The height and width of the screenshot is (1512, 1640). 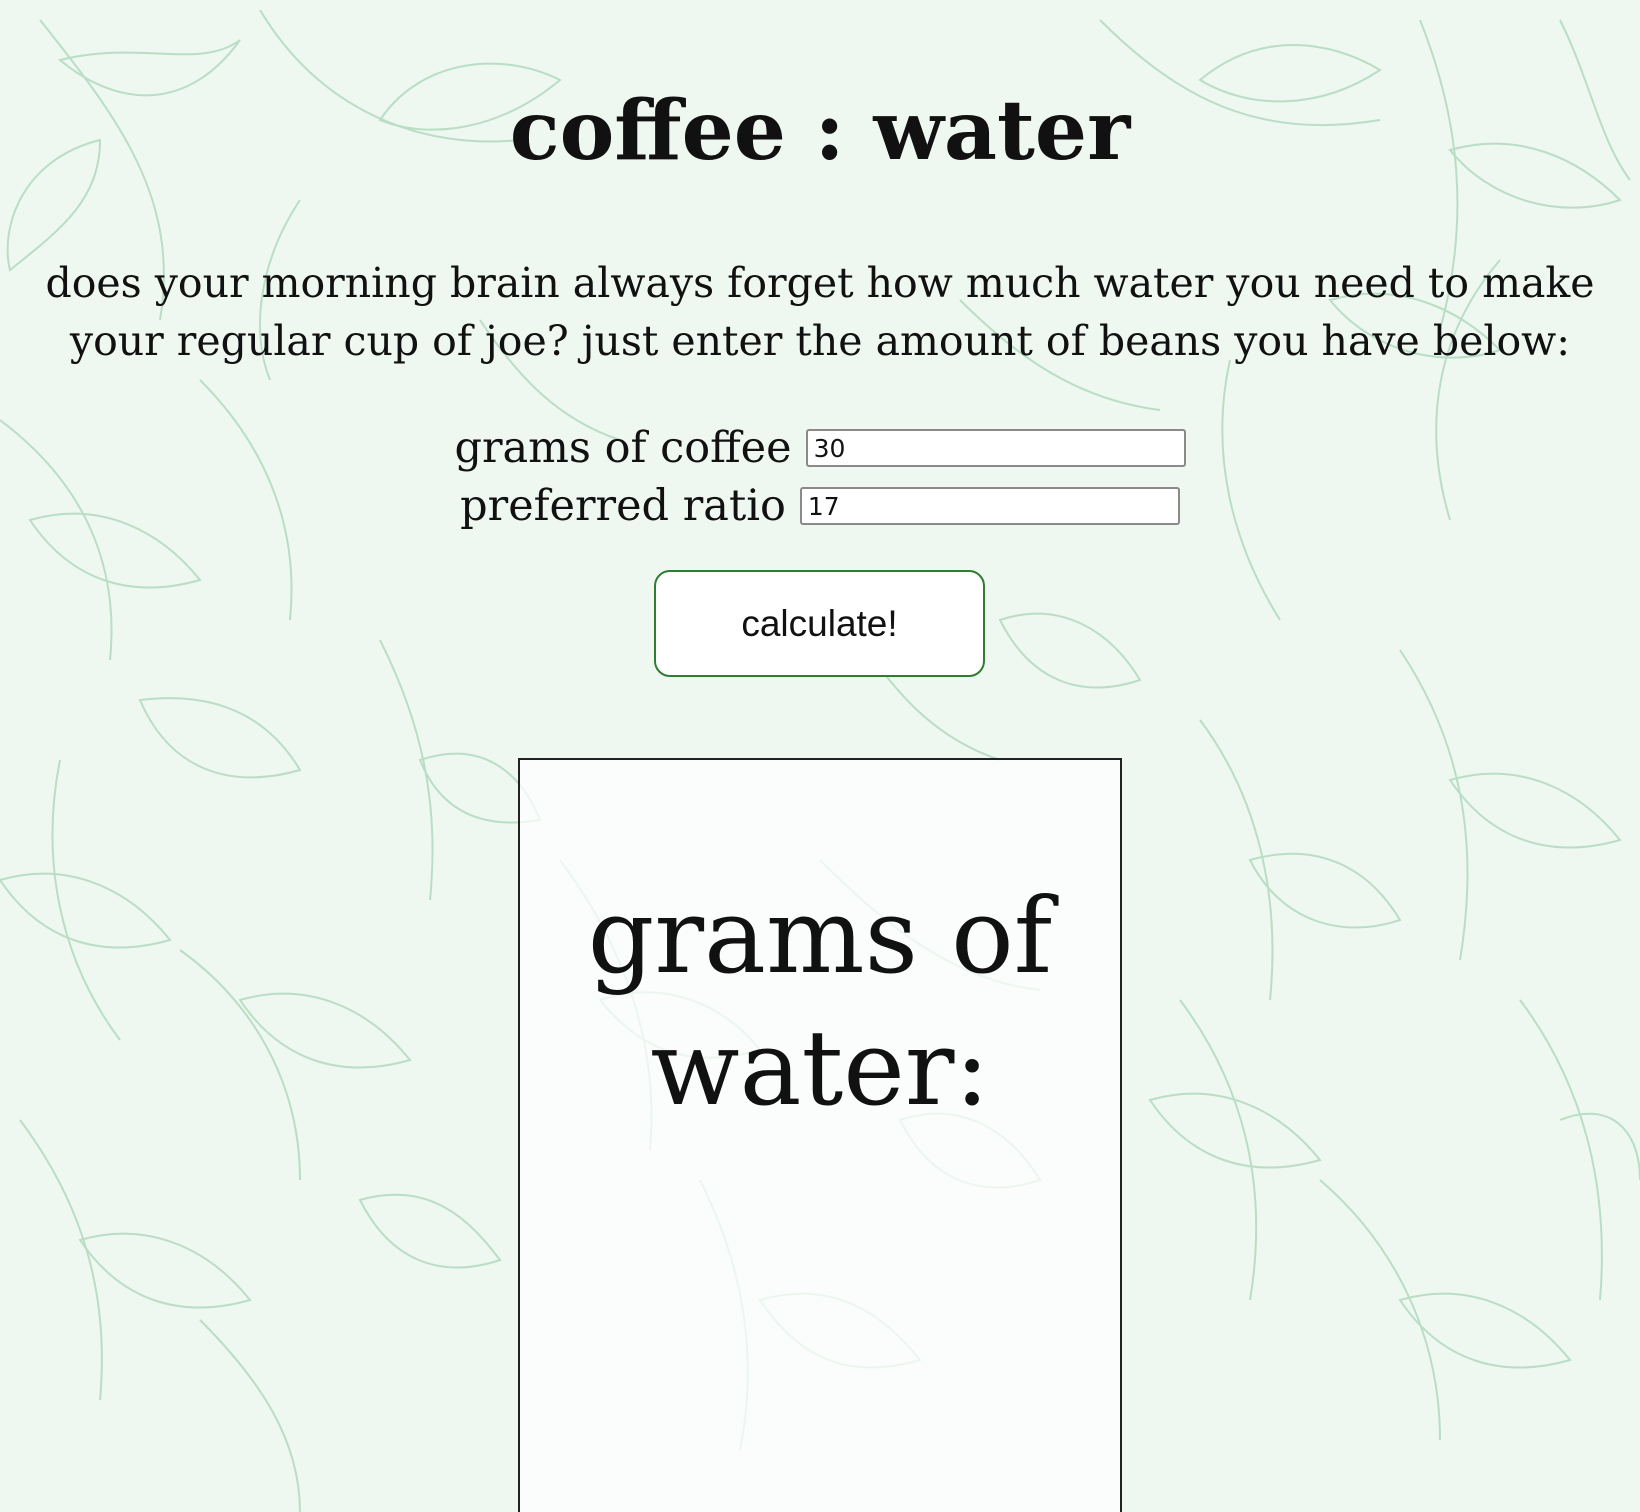 I want to click on coffee-label: grams of coffee, so click(x=623, y=448).